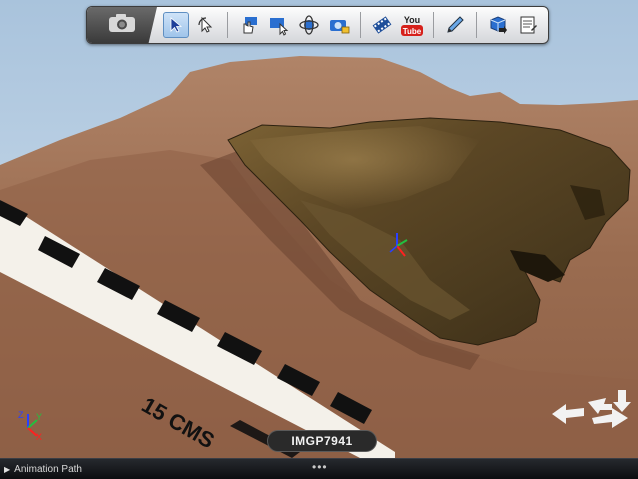  I want to click on svg-text: Y, so click(39, 417).